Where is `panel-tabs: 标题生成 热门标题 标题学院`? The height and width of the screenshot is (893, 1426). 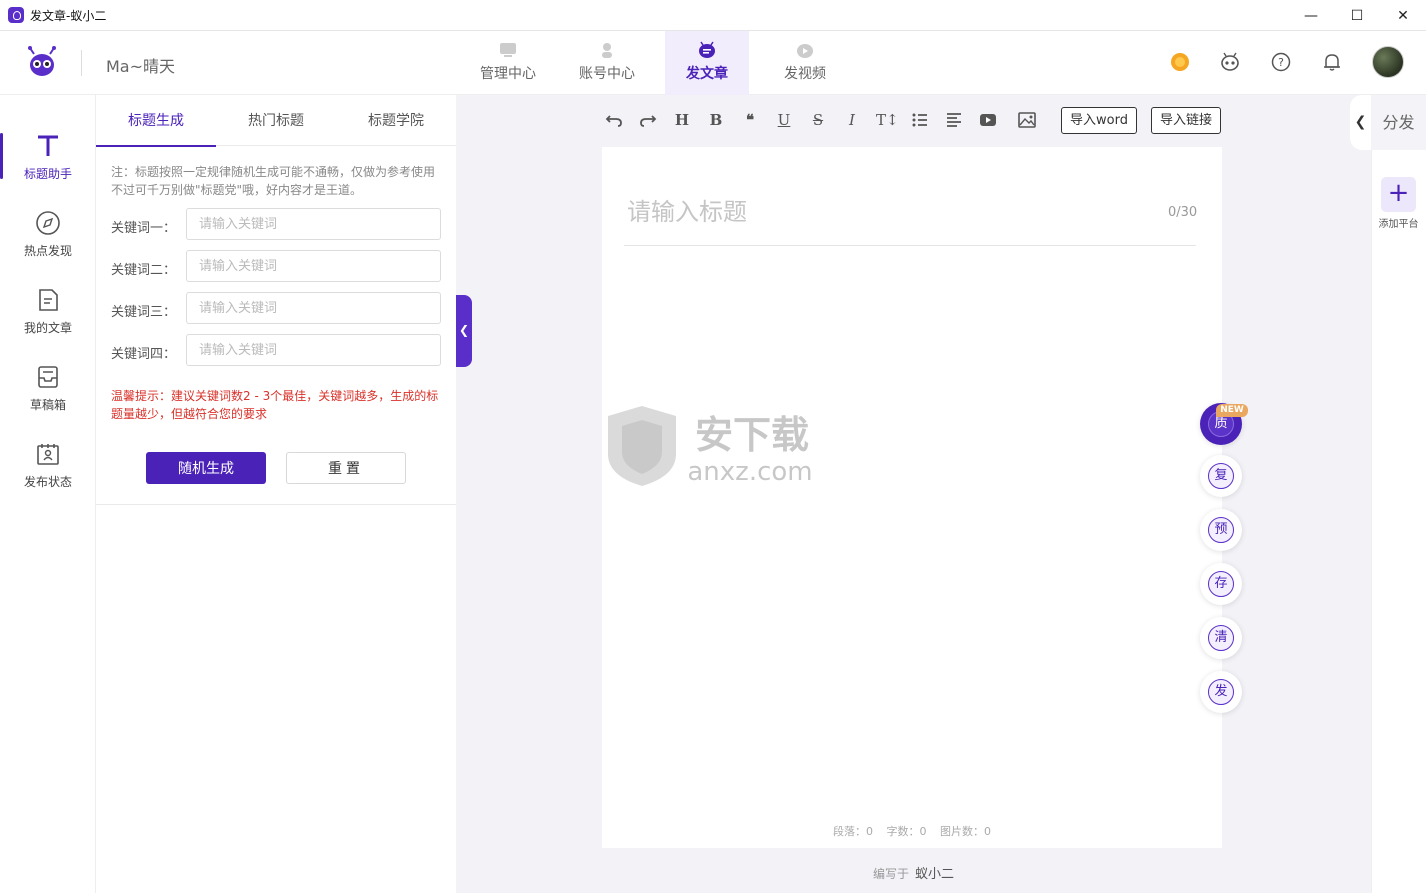 panel-tabs: 标题生成 热门标题 标题学院 is located at coordinates (276, 121).